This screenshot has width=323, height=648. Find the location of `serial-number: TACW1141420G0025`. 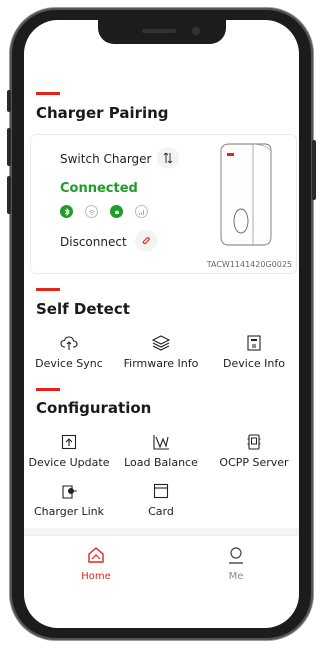

serial-number: TACW1141420G0025 is located at coordinates (249, 264).